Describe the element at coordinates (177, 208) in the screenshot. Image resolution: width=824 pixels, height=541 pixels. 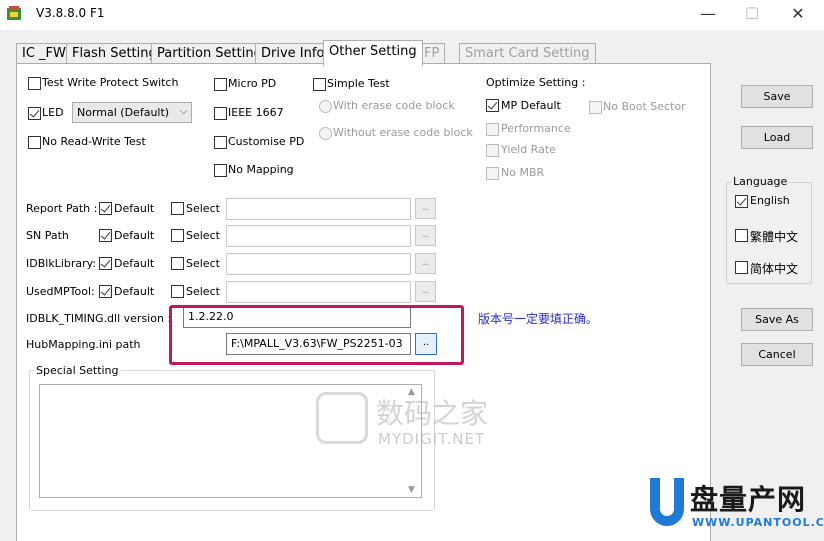
I see `report-path-select-checkbox` at that location.